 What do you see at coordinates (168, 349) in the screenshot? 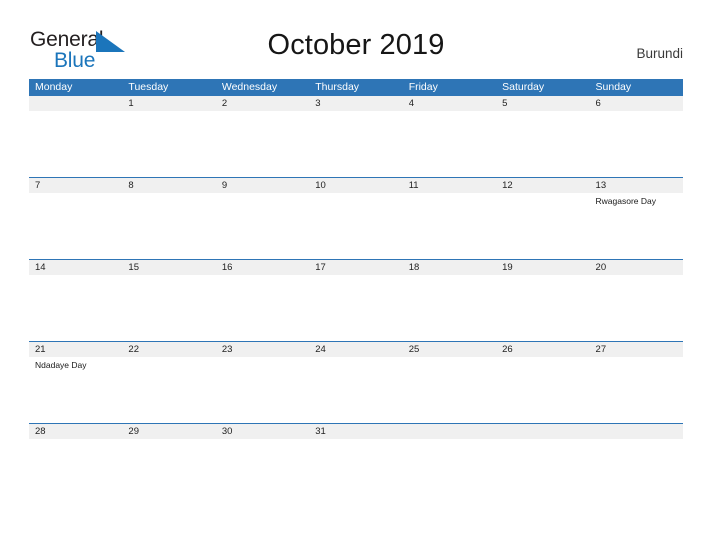
I see `day-number-22: 22` at bounding box center [168, 349].